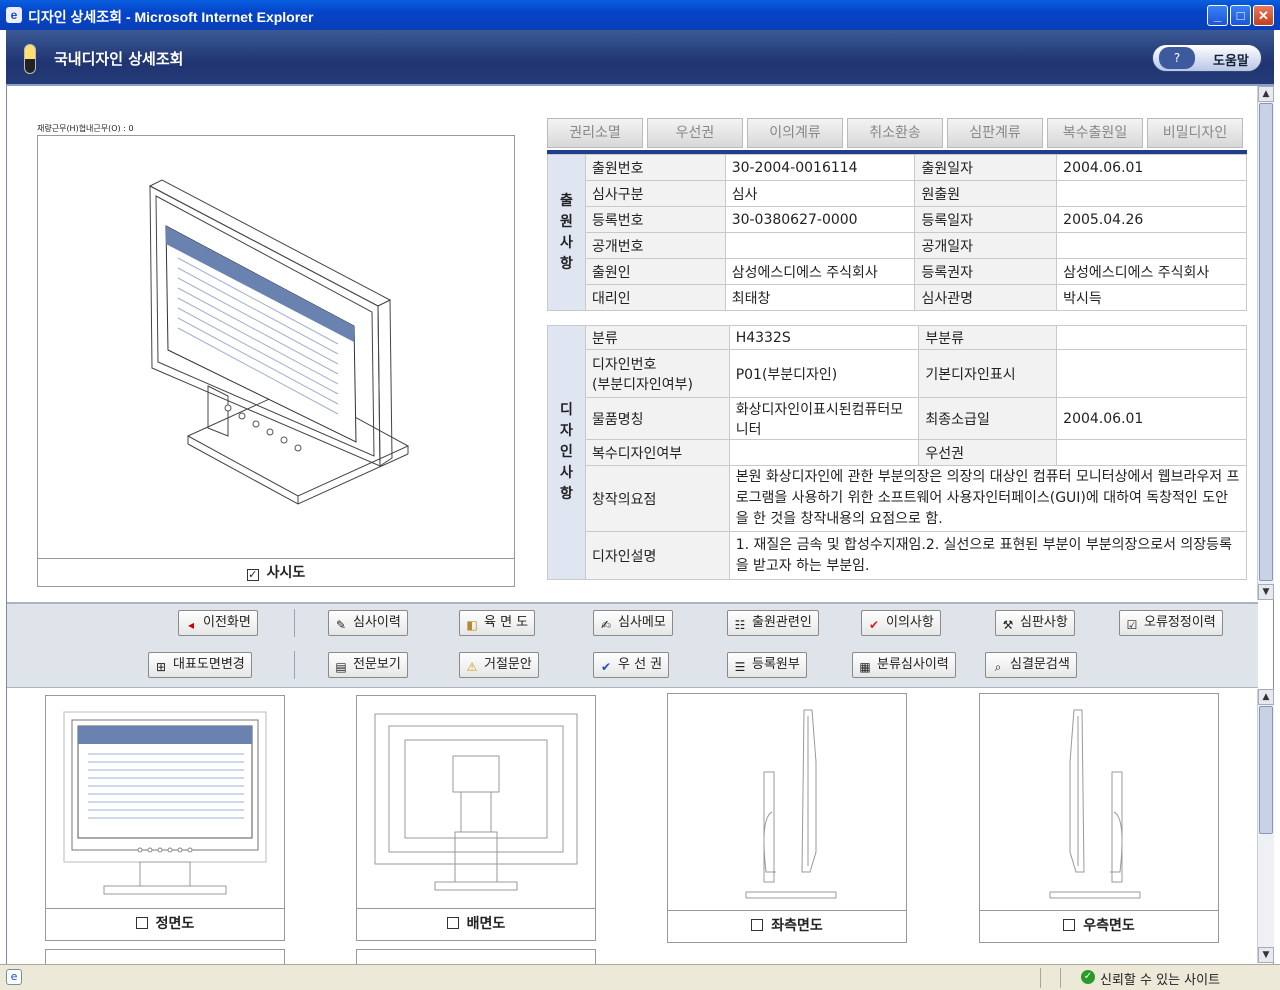 The width and height of the screenshot is (1280, 990). What do you see at coordinates (986, 193) in the screenshot?
I see `label-original-app: 원출원` at bounding box center [986, 193].